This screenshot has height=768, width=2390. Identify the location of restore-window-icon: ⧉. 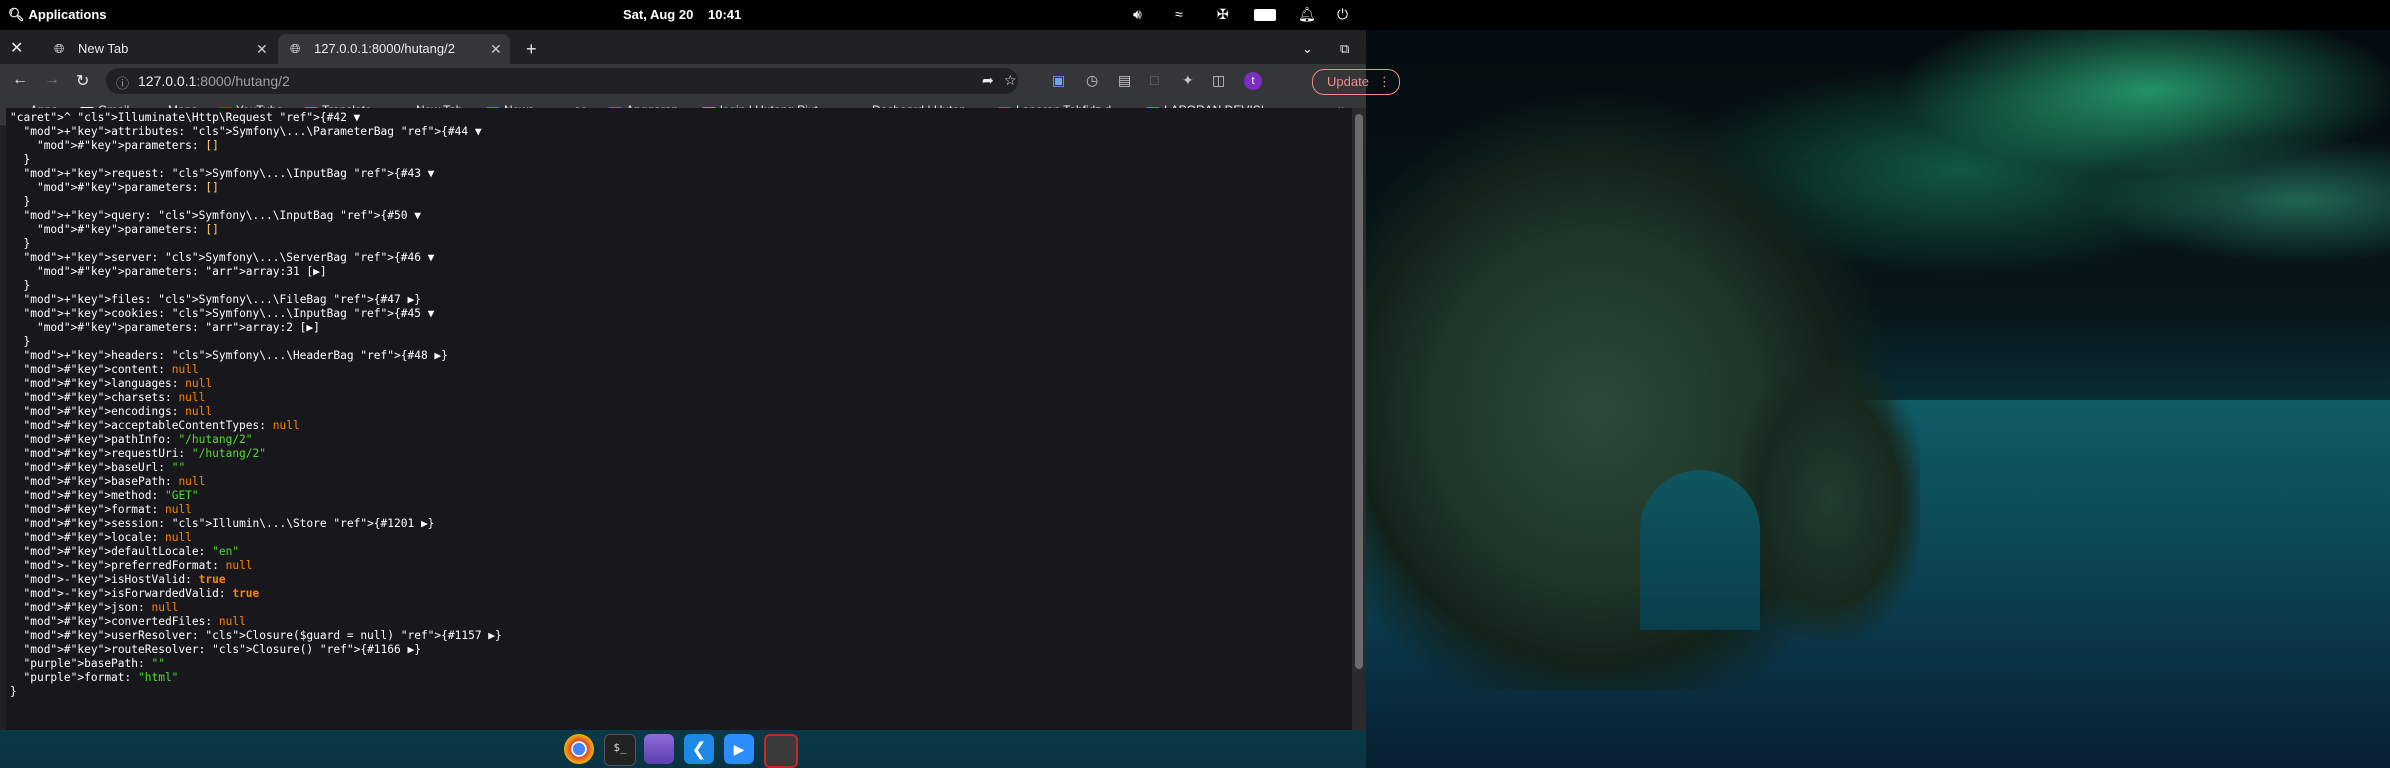
(1344, 49).